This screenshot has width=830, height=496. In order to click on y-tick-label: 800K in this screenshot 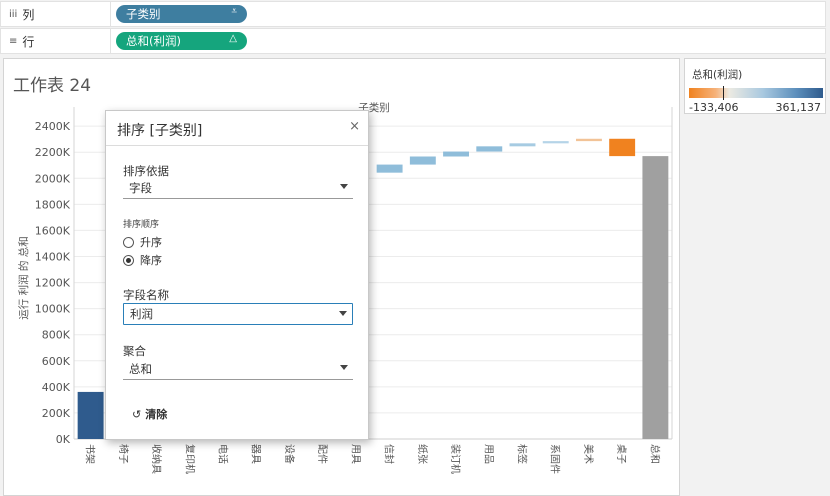, I will do `click(56, 335)`.